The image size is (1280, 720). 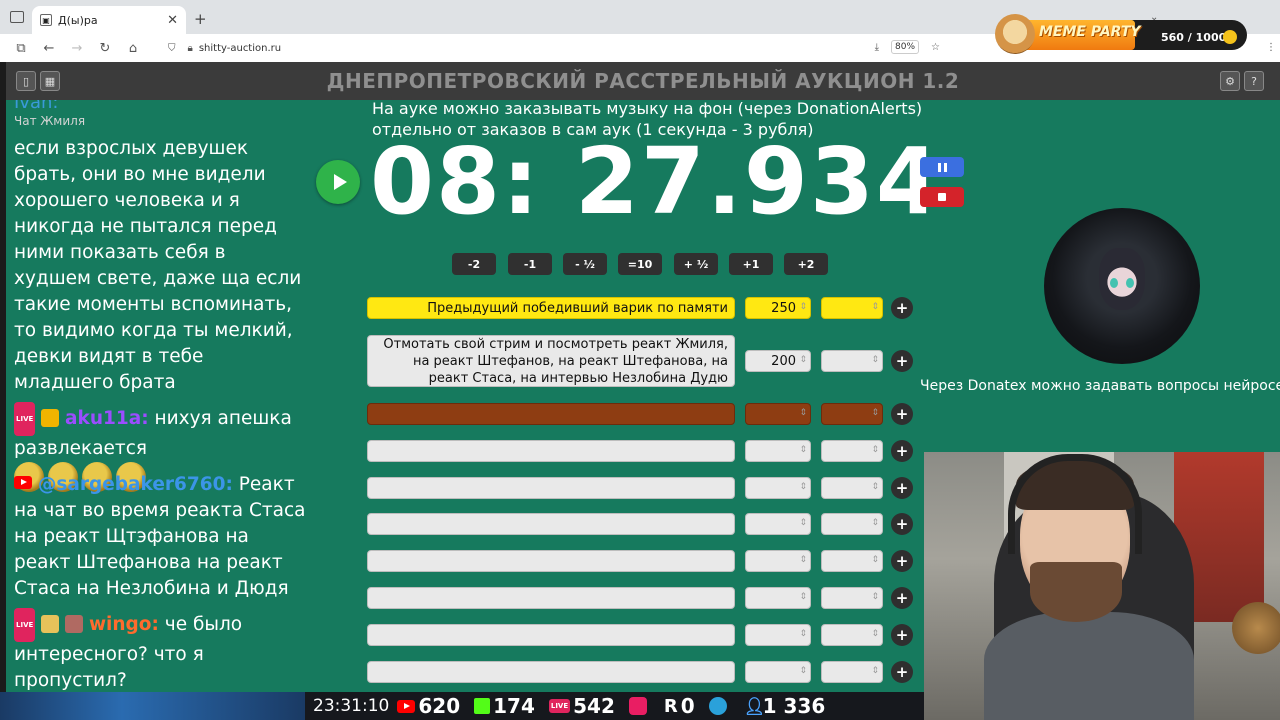 What do you see at coordinates (1230, 37) in the screenshot?
I see `coin-icon` at bounding box center [1230, 37].